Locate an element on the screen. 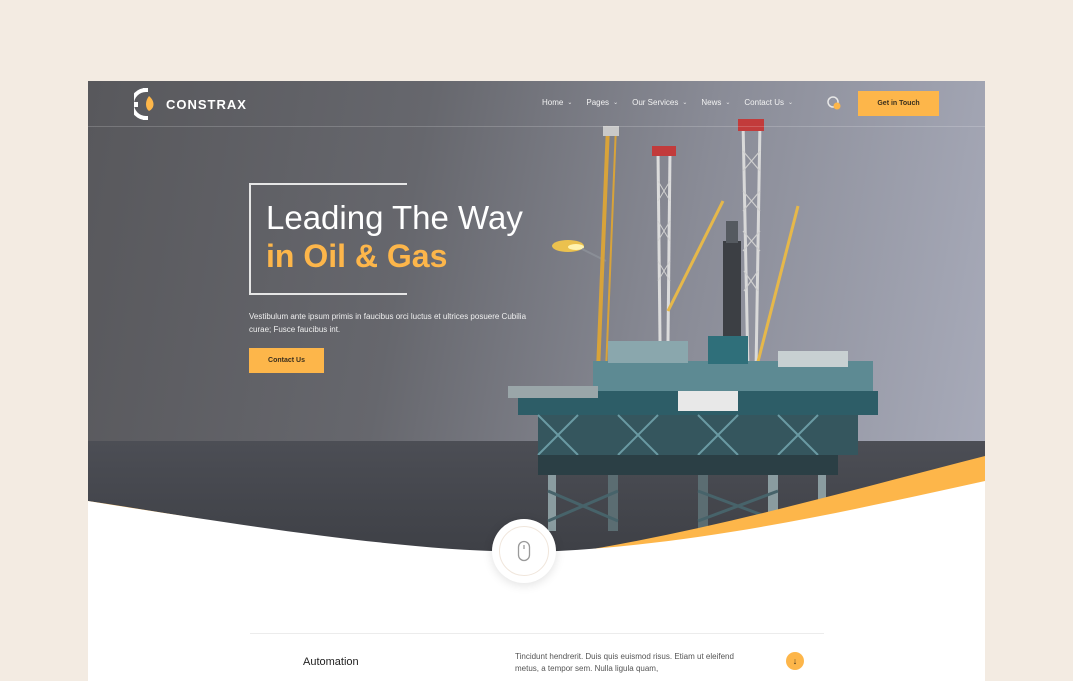 The width and height of the screenshot is (1073, 681). cart-icon is located at coordinates (834, 103).